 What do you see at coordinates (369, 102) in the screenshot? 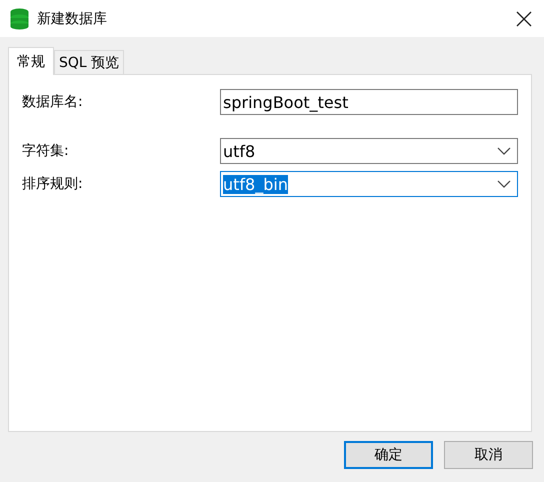
I see `input-field: springBoot_test` at bounding box center [369, 102].